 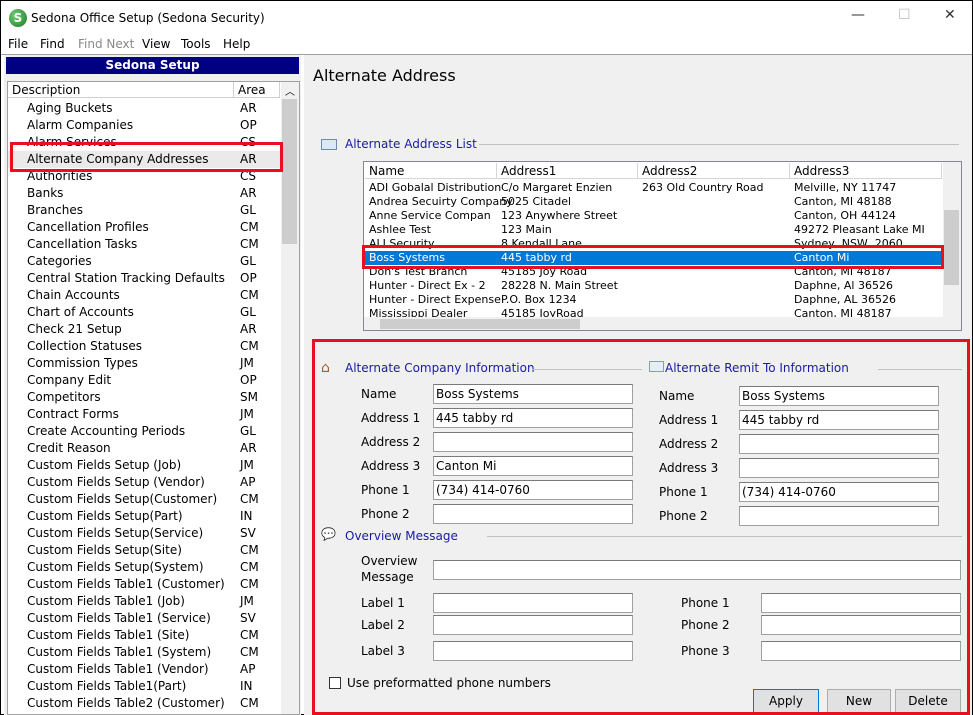 I want to click on list-hscroll-thumb, so click(x=480, y=324).